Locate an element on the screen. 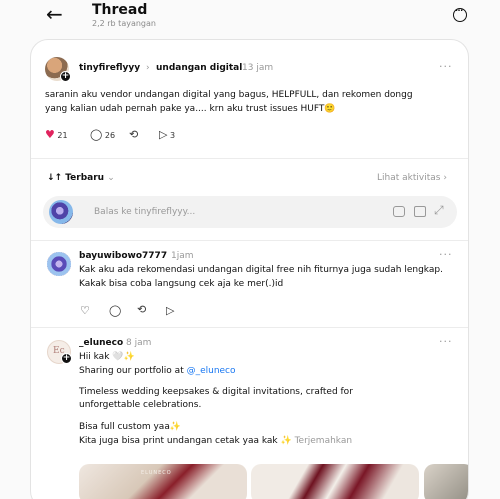  back-arrow-icon: ← is located at coordinates (54, 14).